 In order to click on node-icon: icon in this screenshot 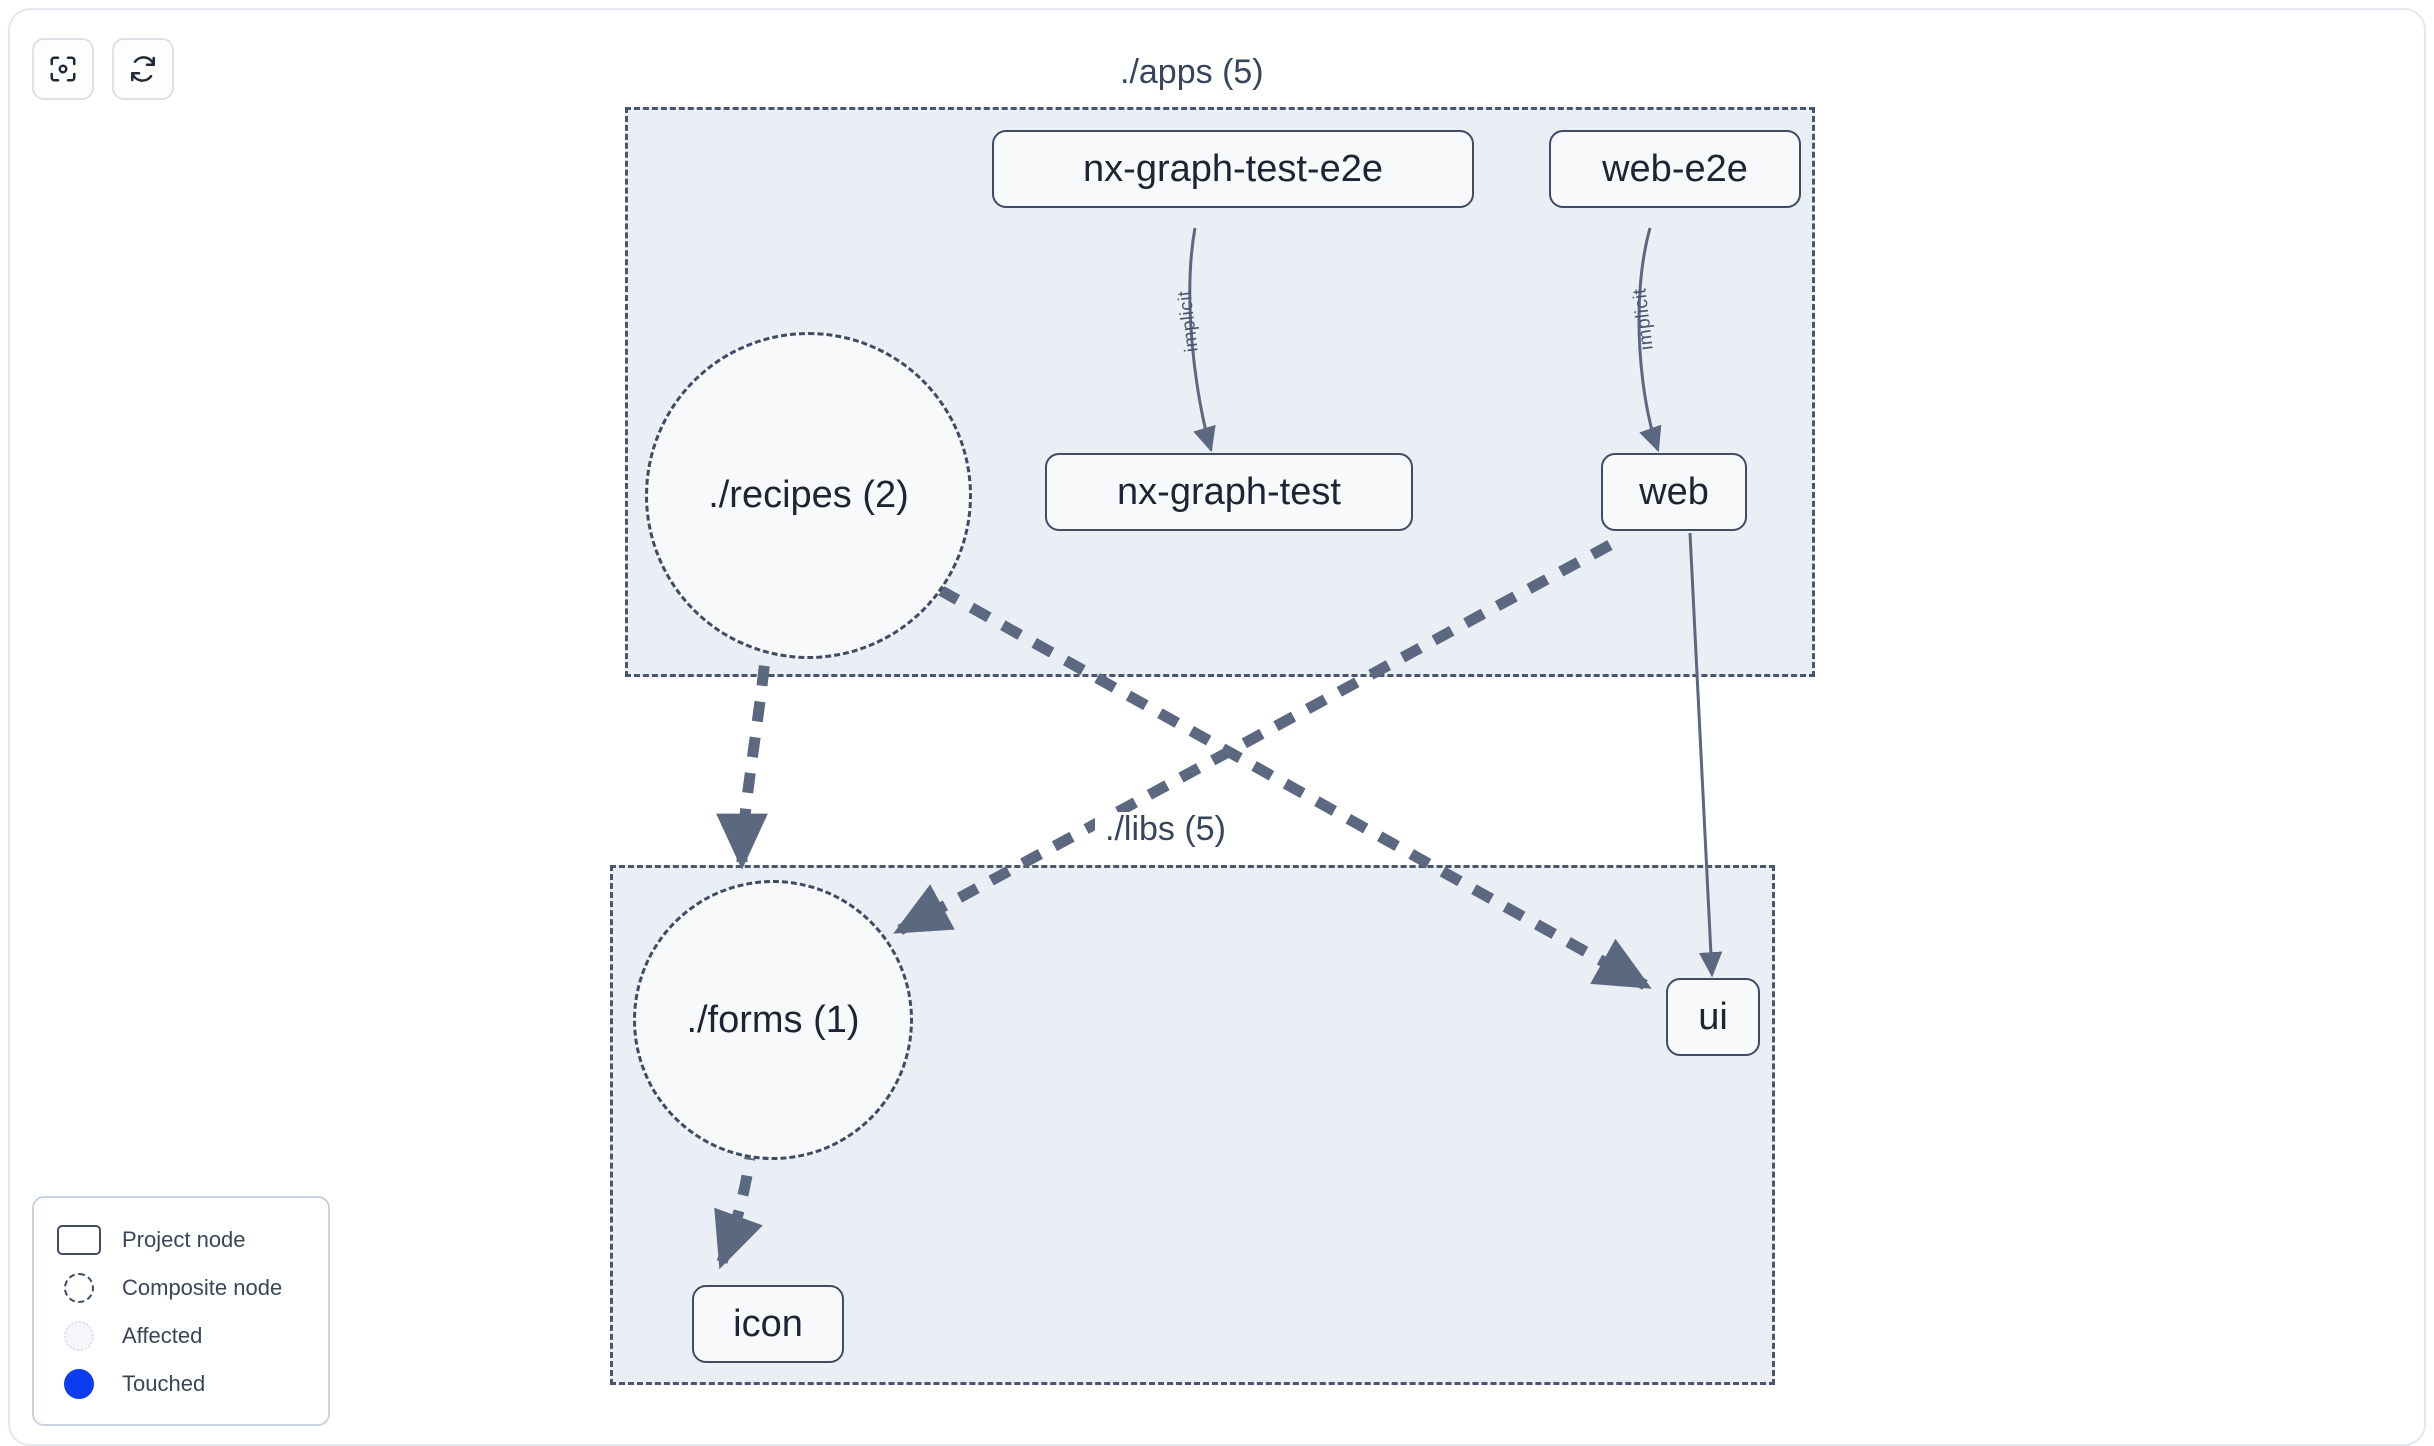, I will do `click(768, 1324)`.